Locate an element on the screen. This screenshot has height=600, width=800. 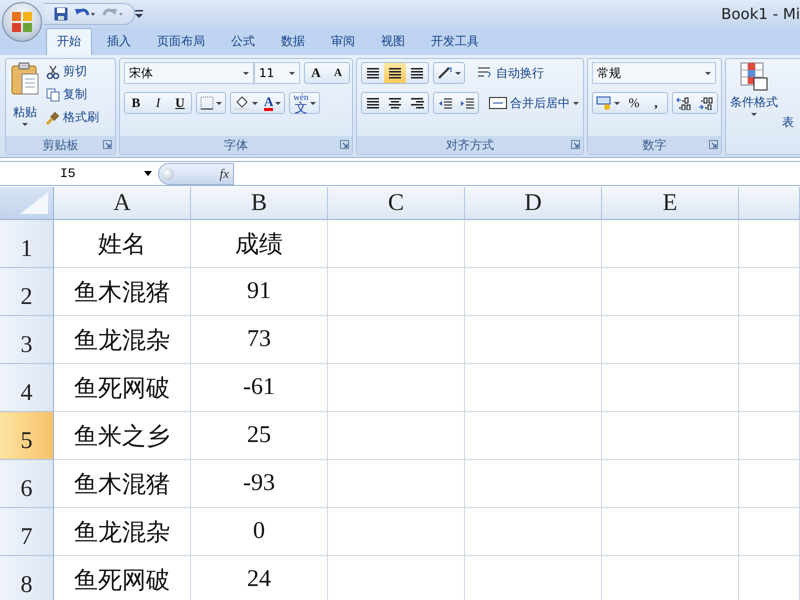
column-header: A is located at coordinates (122, 203).